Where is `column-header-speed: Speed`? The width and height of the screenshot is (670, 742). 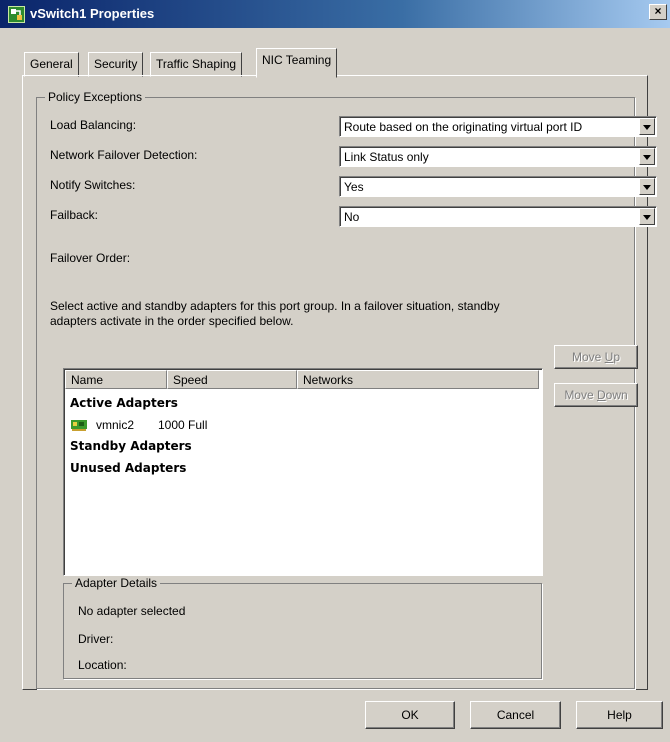 column-header-speed: Speed is located at coordinates (232, 379).